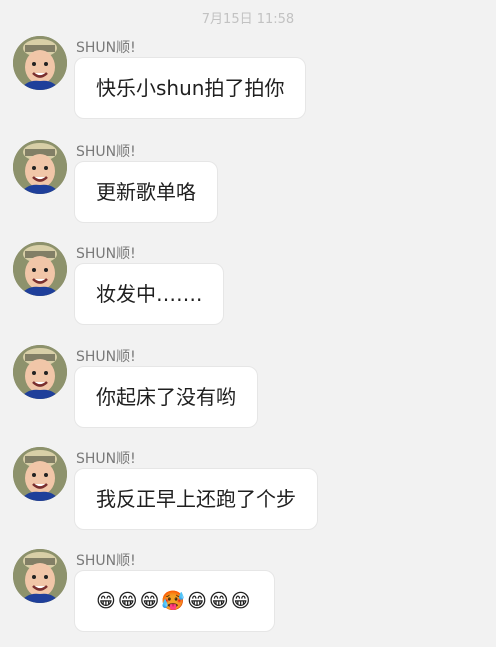 The width and height of the screenshot is (496, 647). I want to click on message-bubble: 快乐小shun拍了拍你, so click(190, 88).